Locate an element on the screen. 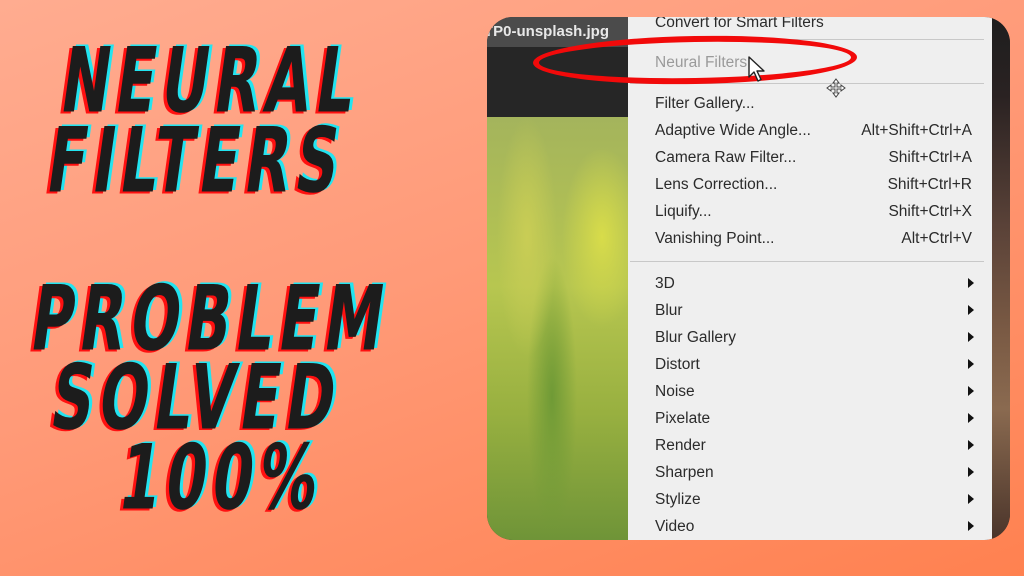 The image size is (1024, 576). menu-item-shortcut: Shift+Ctrl+A is located at coordinates (930, 157).